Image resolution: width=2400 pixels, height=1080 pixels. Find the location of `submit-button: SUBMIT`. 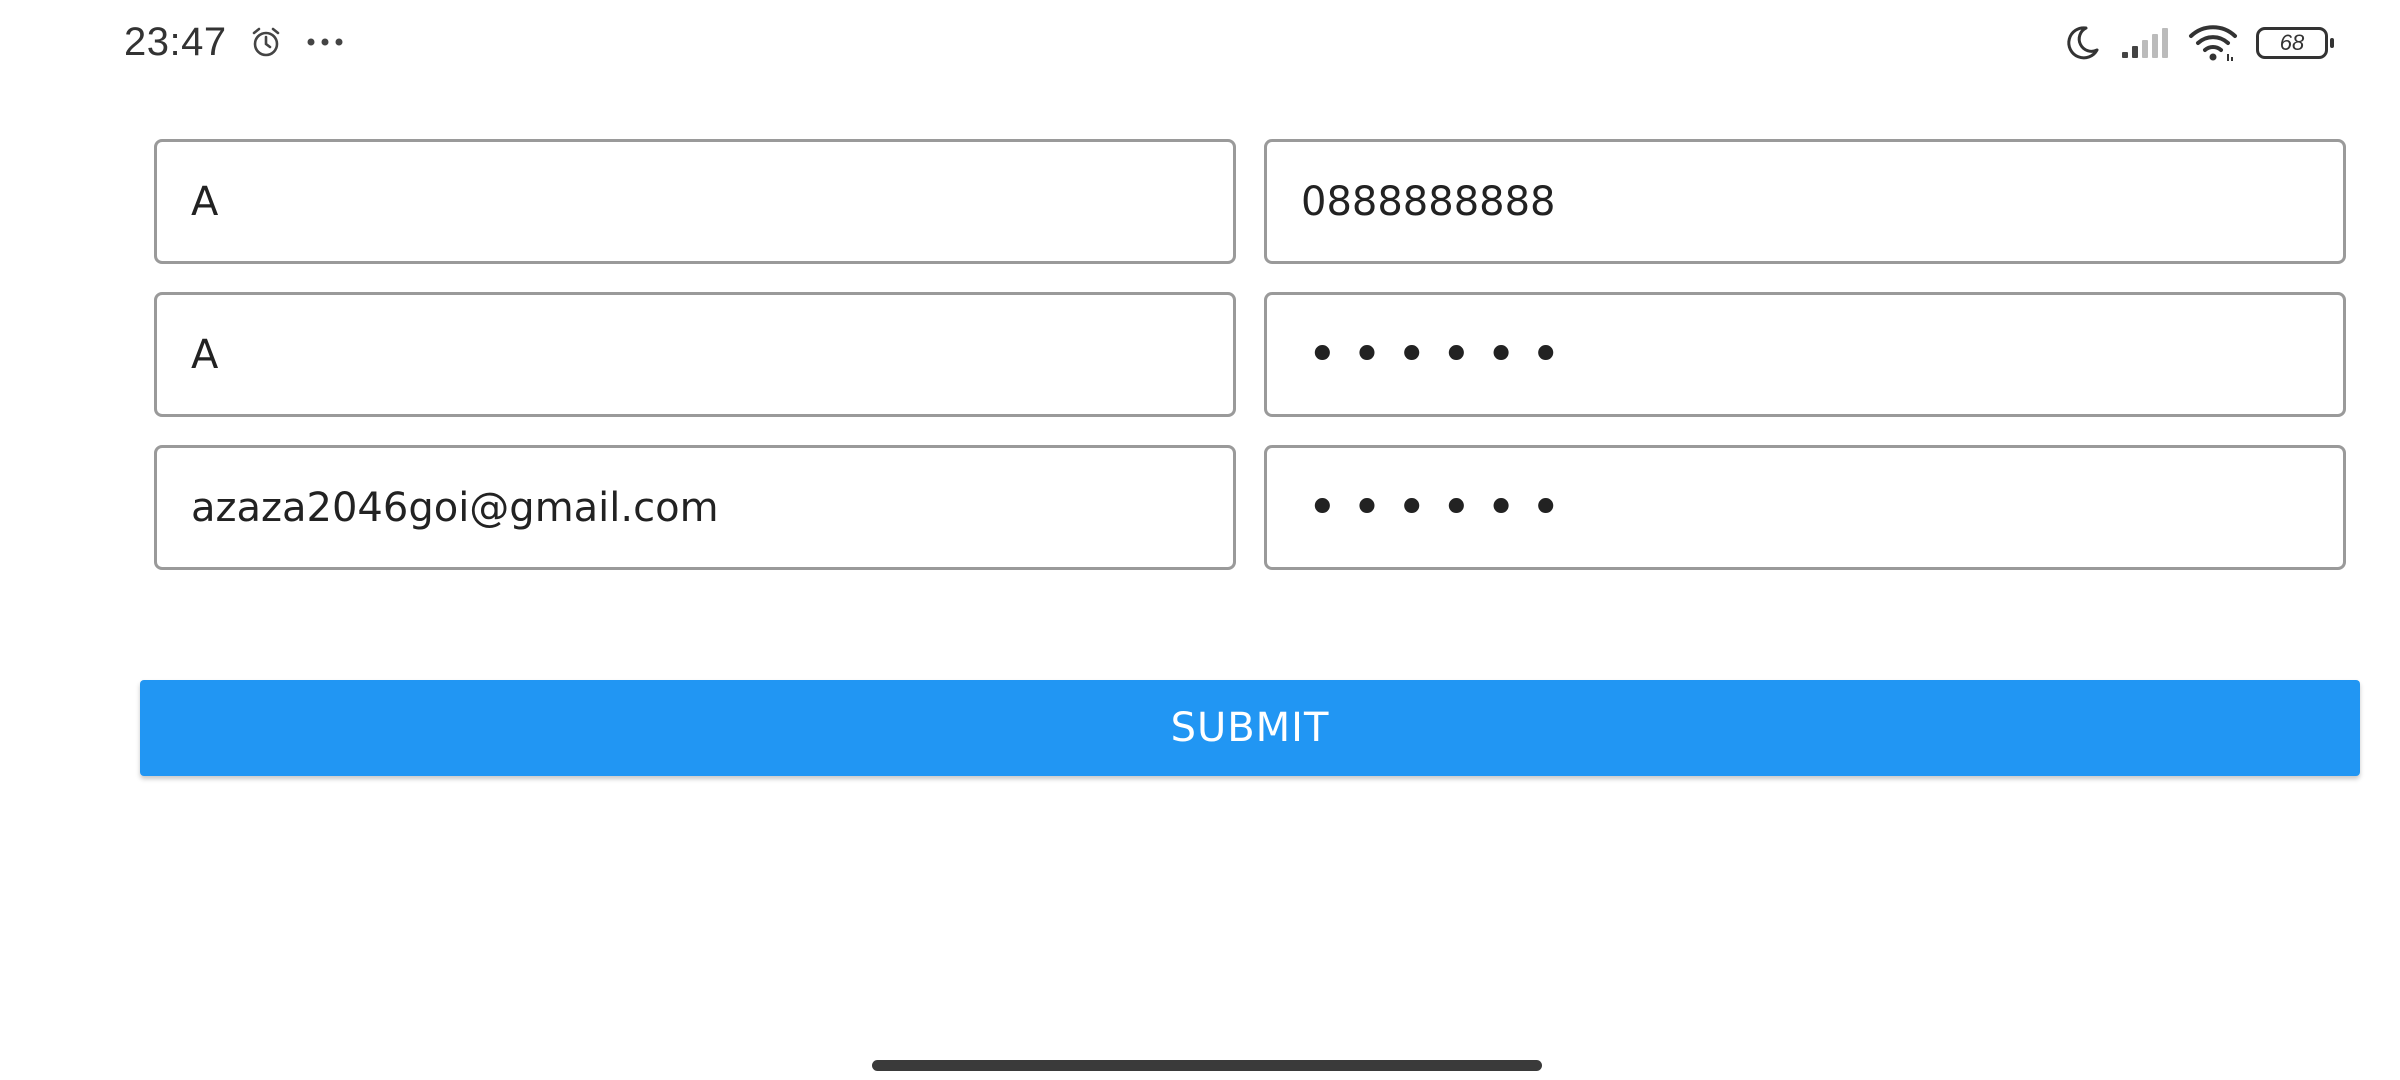

submit-button: SUBMIT is located at coordinates (1250, 728).